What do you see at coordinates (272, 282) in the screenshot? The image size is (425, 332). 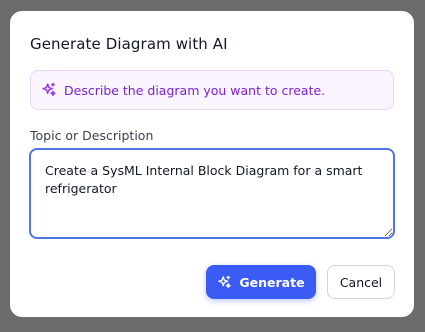 I see `generate-button-label: Generate` at bounding box center [272, 282].